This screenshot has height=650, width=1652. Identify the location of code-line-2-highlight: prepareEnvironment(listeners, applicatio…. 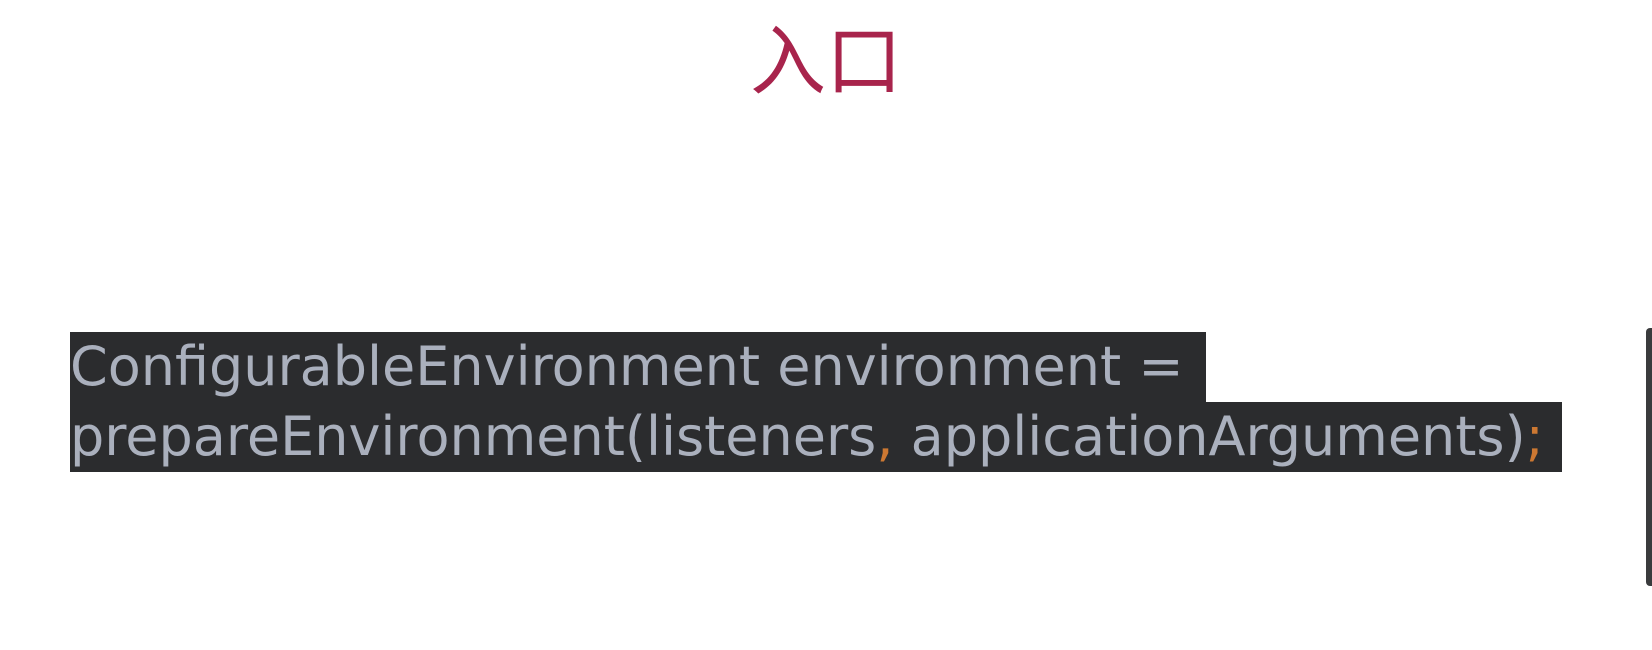
(816, 437).